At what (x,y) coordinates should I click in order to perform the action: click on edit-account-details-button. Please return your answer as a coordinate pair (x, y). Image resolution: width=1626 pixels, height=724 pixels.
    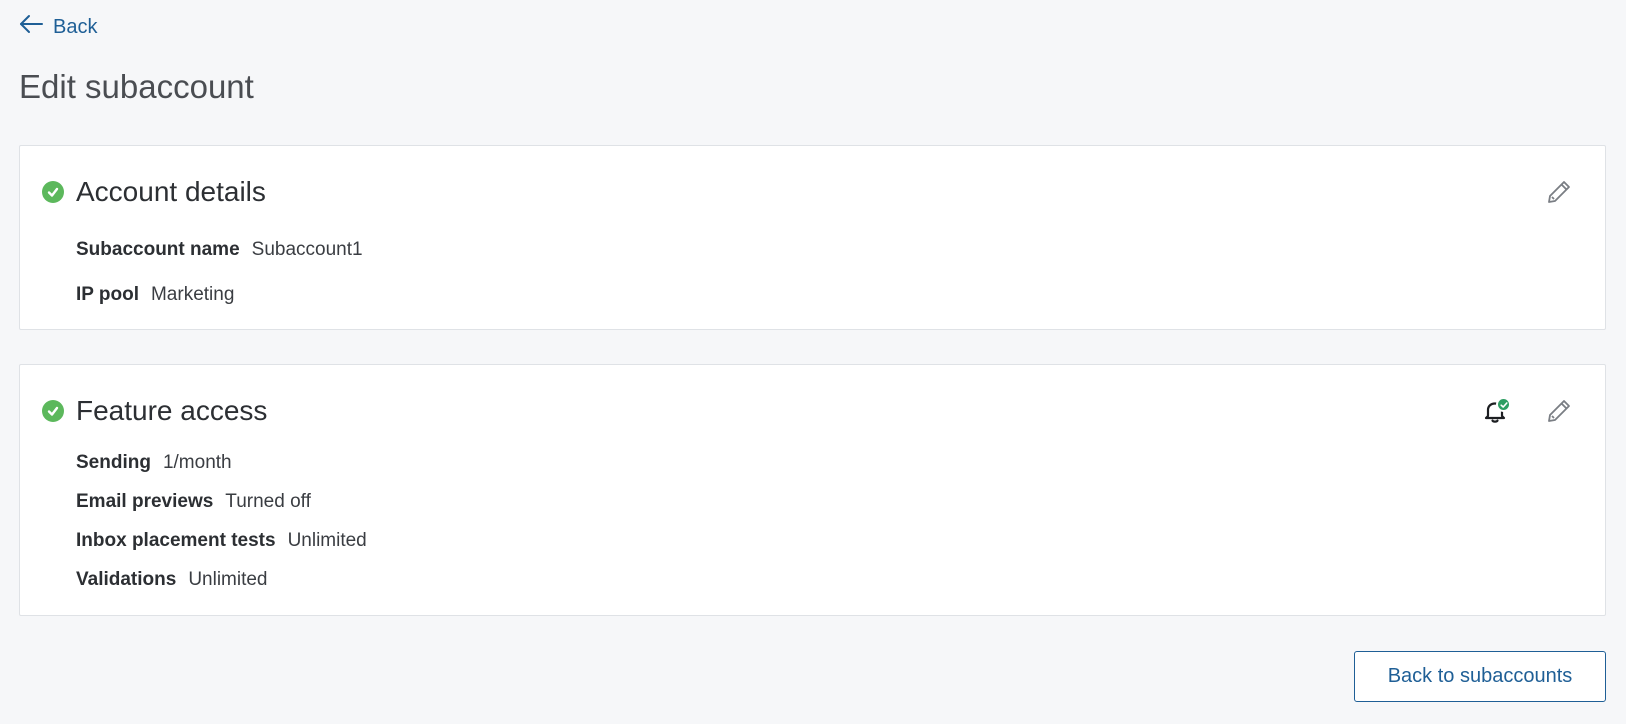
    Looking at the image, I should click on (1559, 194).